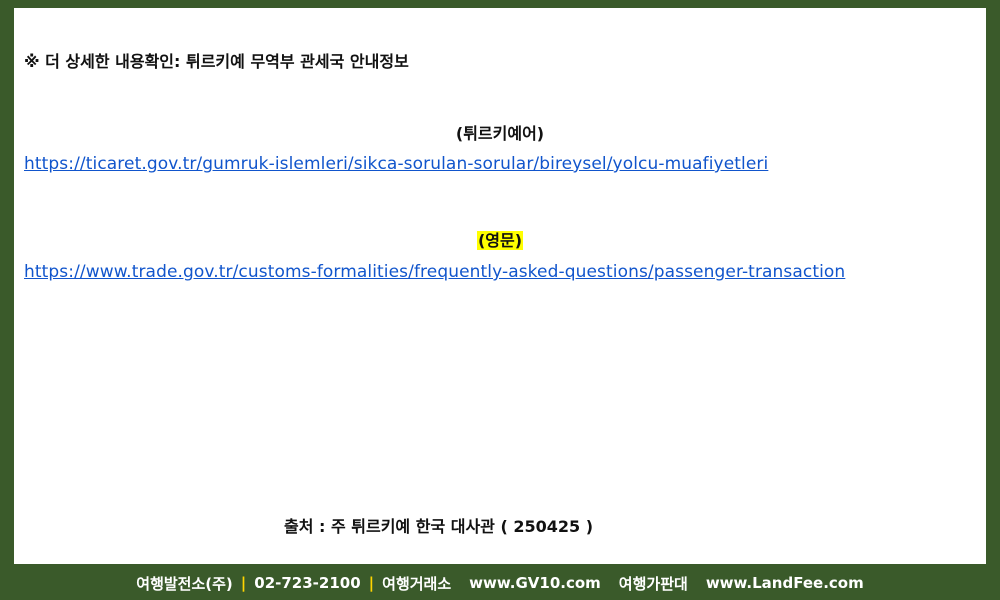 Image resolution: width=1000 pixels, height=600 pixels. What do you see at coordinates (653, 583) in the screenshot?
I see `footer-label-stand: 여행가판대` at bounding box center [653, 583].